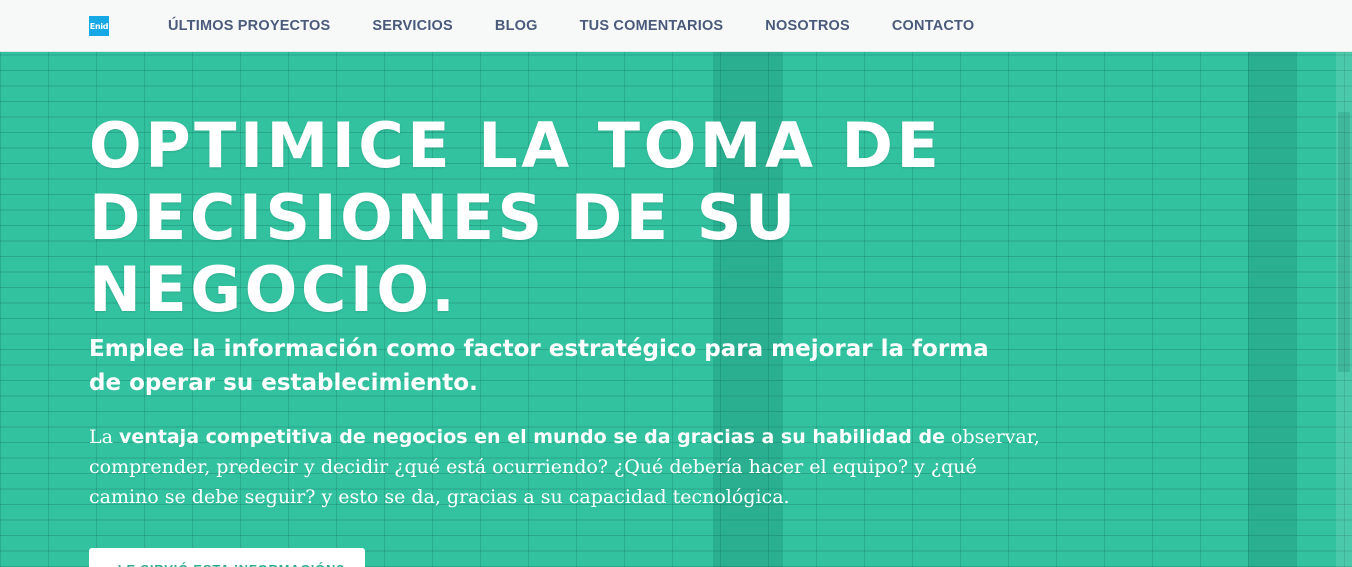 Image resolution: width=1352 pixels, height=567 pixels. Describe the element at coordinates (933, 26) in the screenshot. I see `nav-item-contacto: CONTACTO` at that location.